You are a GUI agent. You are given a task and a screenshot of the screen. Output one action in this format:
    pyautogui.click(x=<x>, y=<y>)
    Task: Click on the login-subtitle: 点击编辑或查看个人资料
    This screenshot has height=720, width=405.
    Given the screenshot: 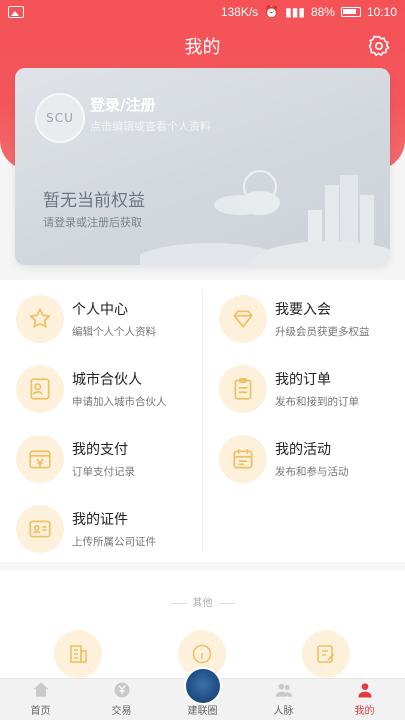 What is the action you would take?
    pyautogui.click(x=150, y=126)
    